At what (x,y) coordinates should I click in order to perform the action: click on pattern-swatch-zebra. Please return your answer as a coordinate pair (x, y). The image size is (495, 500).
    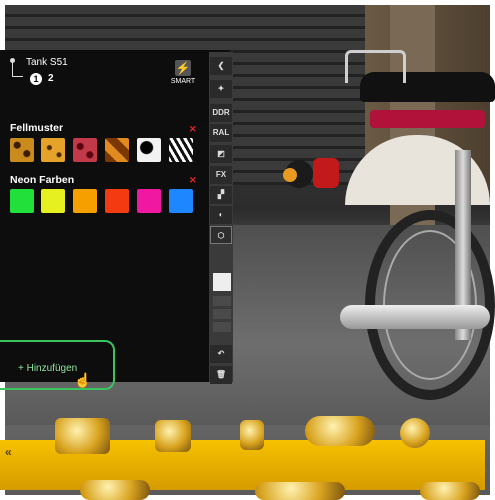
    Looking at the image, I should click on (181, 150).